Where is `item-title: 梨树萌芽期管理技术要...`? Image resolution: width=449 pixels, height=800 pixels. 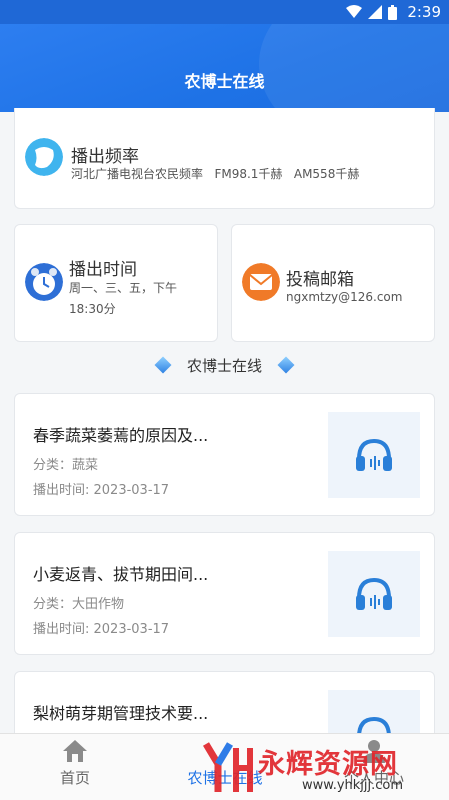 item-title: 梨树萌芽期管理技术要... is located at coordinates (121, 713).